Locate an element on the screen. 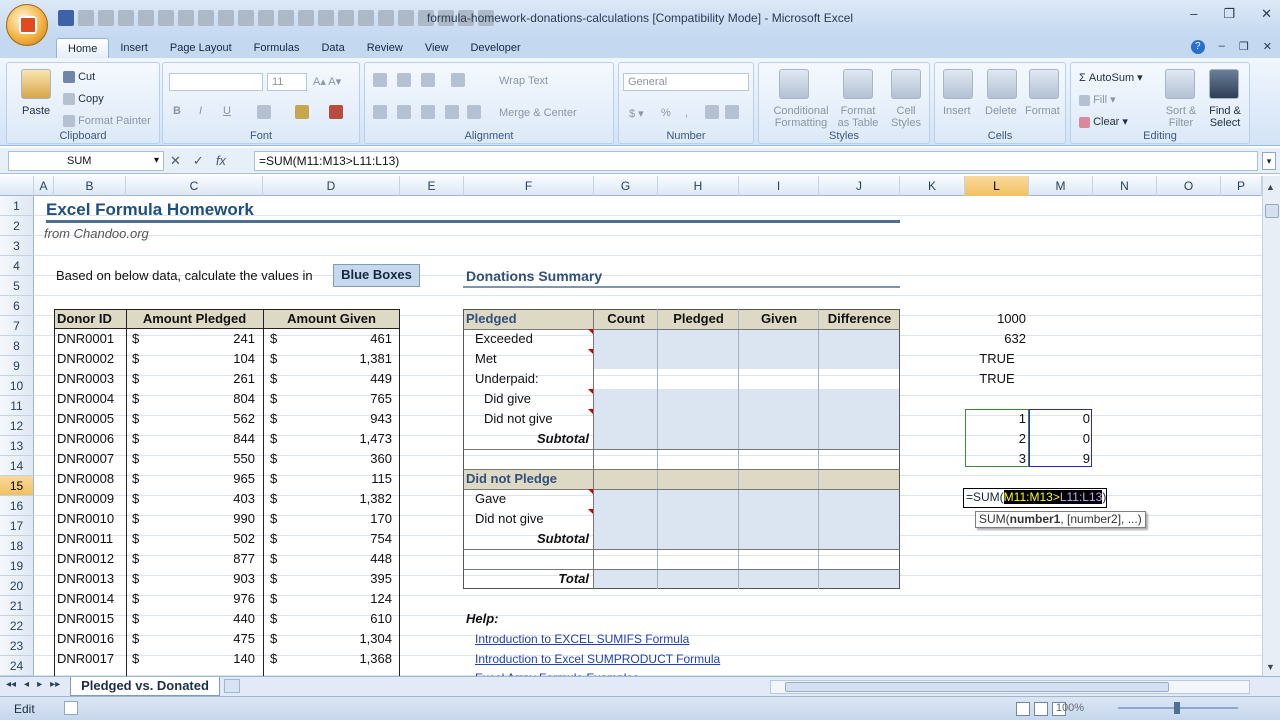  comment-marker is located at coordinates (590, 351).